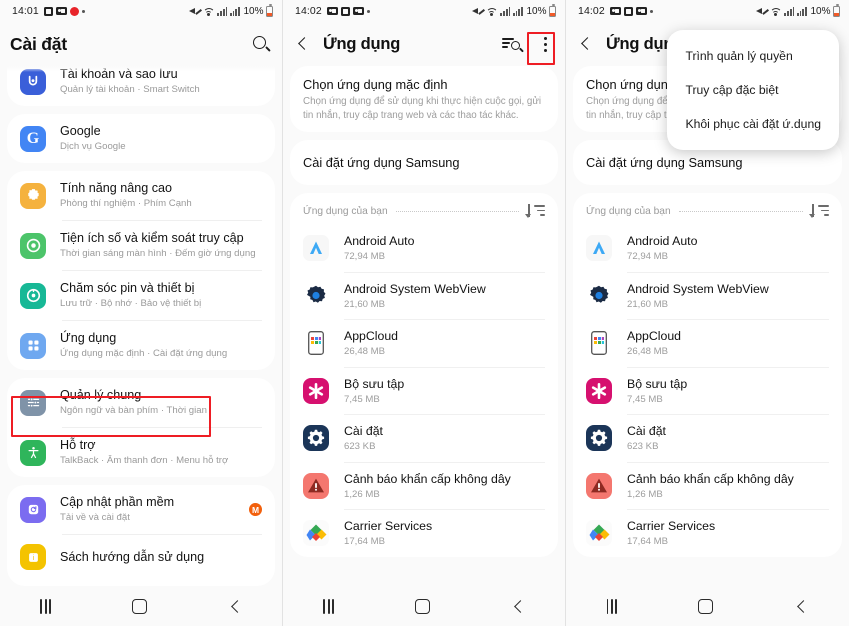 This screenshot has height=626, width=850. What do you see at coordinates (362, 399) in the screenshot?
I see `app-size: 7,45 MB` at bounding box center [362, 399].